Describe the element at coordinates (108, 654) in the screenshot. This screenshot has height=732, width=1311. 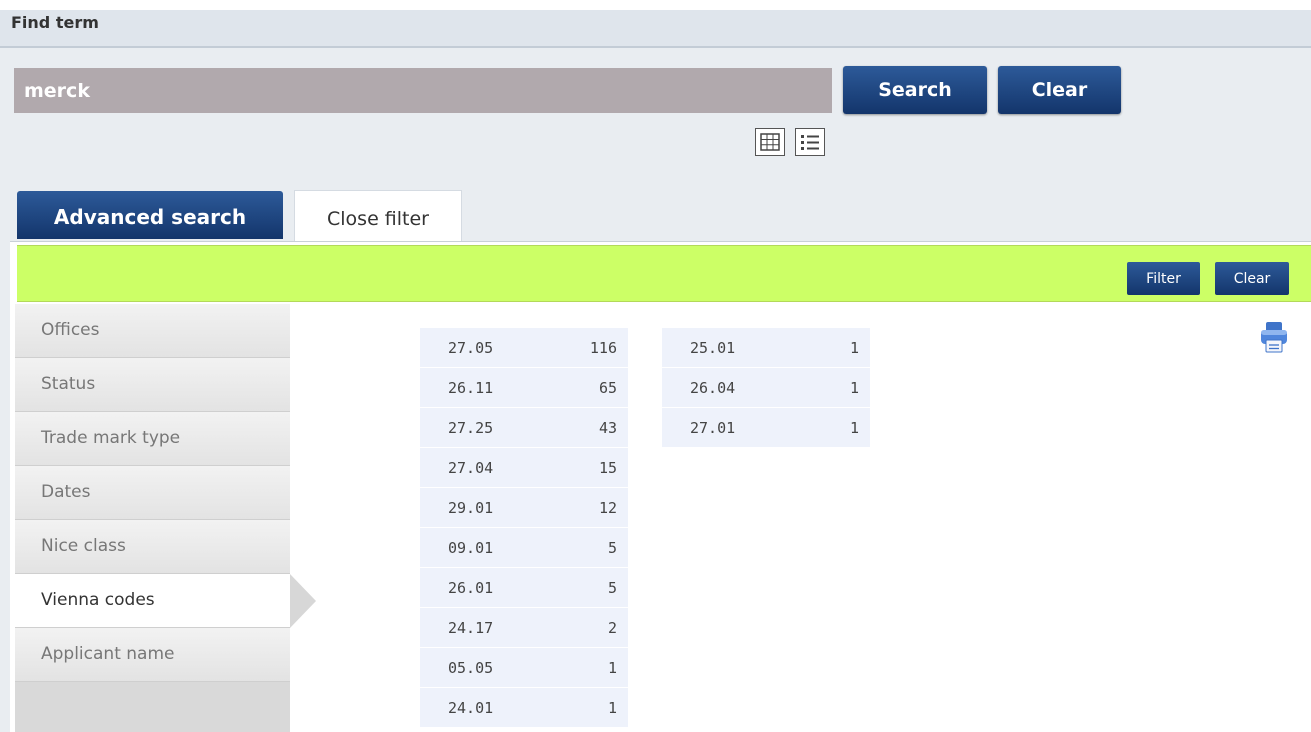
I see `menu-item-label: Applicant name` at that location.